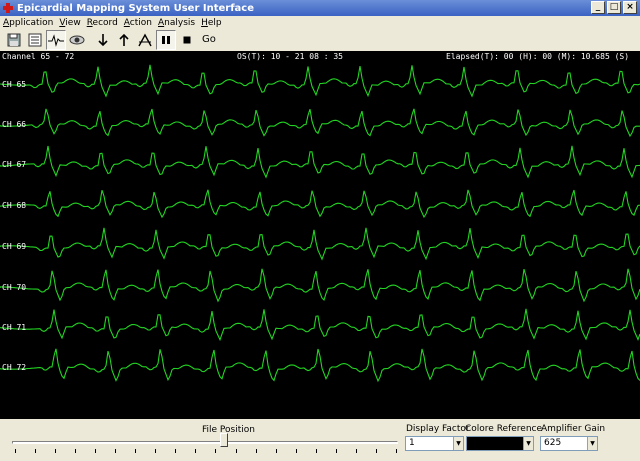  What do you see at coordinates (573, 429) in the screenshot?
I see `amplifier-gain-label: Amplifier Gain` at bounding box center [573, 429].